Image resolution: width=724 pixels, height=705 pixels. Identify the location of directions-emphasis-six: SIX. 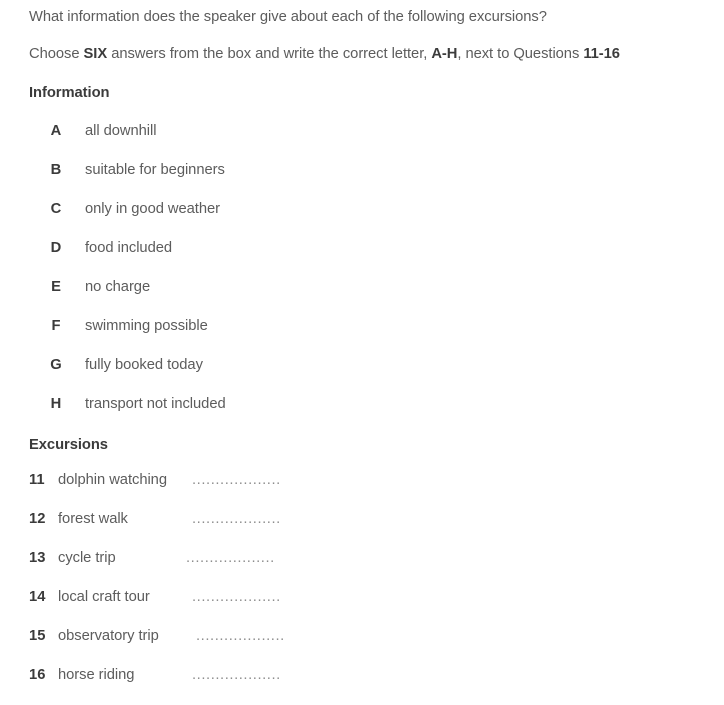
(95, 53).